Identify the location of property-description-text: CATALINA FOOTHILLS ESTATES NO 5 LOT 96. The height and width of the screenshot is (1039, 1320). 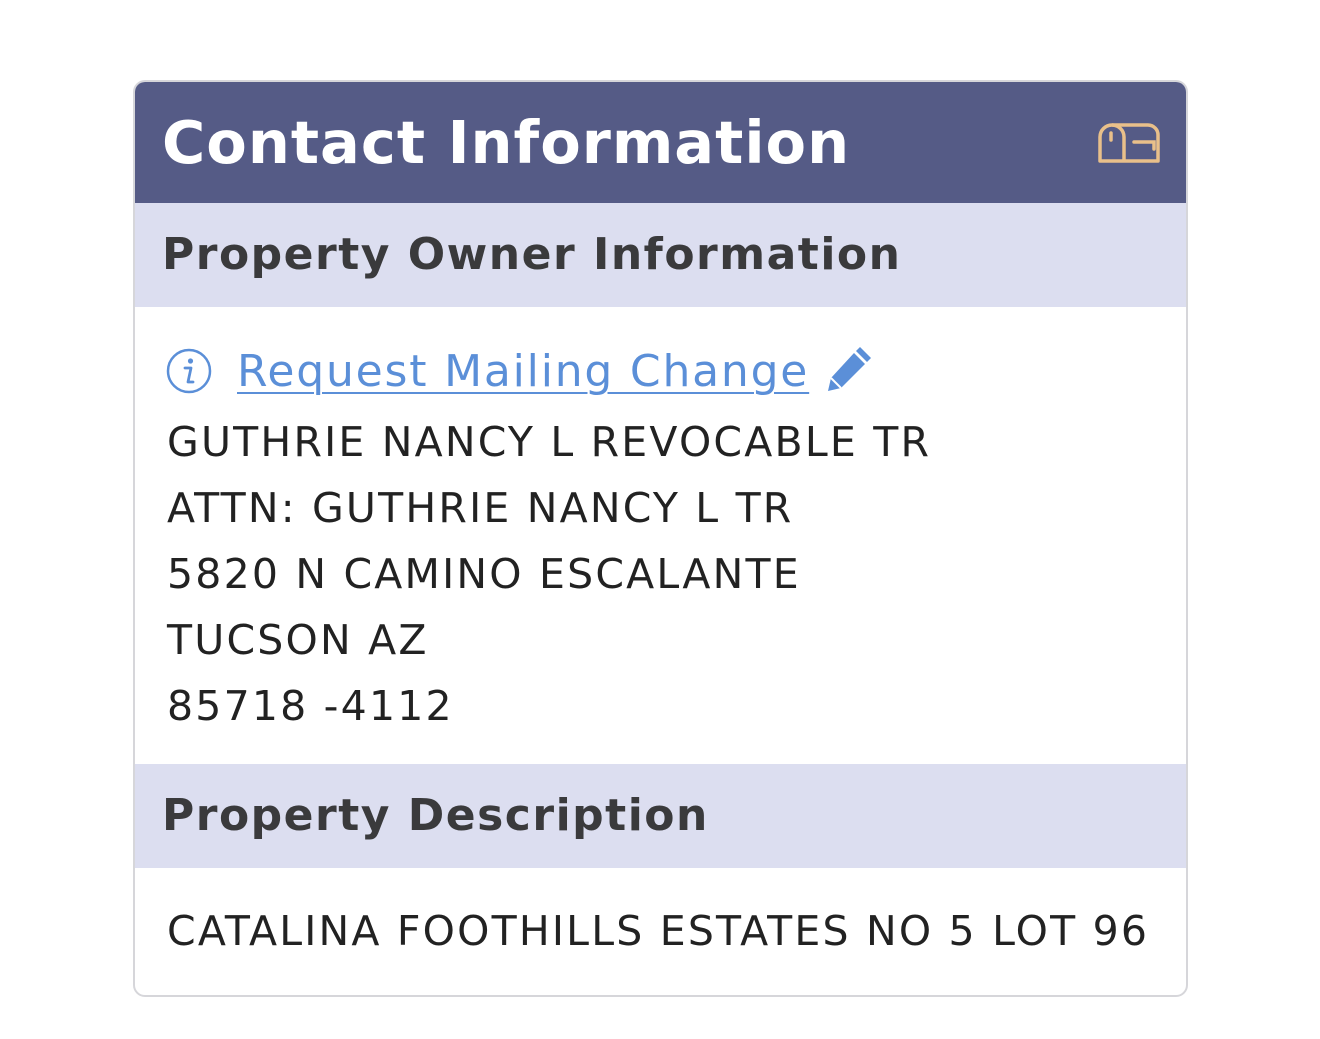
(658, 931).